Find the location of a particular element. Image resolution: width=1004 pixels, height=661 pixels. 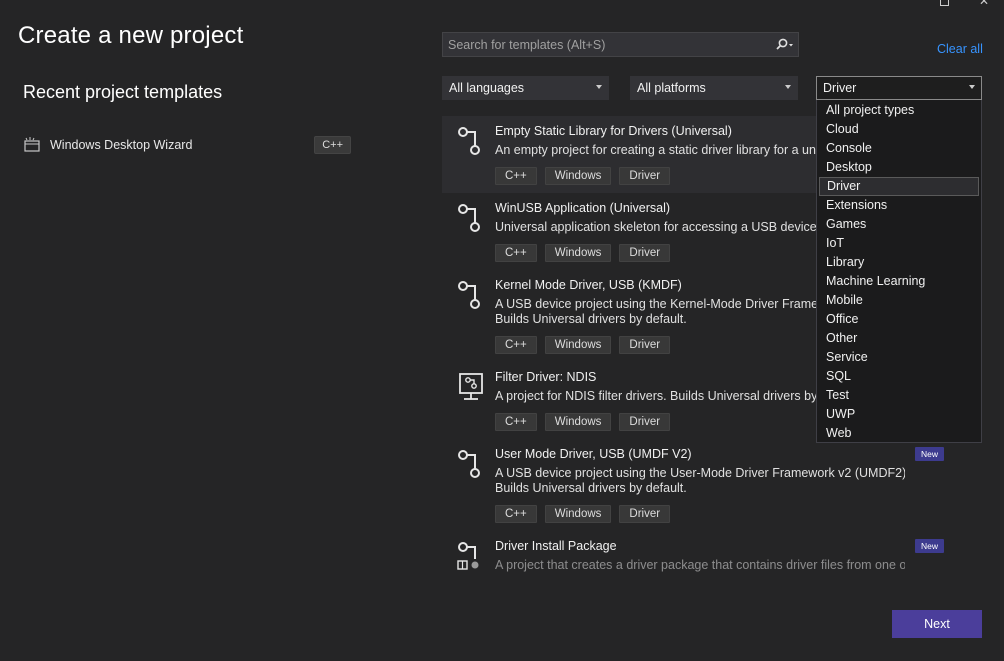

project-type-filter-dropdown: Driver is located at coordinates (899, 88).